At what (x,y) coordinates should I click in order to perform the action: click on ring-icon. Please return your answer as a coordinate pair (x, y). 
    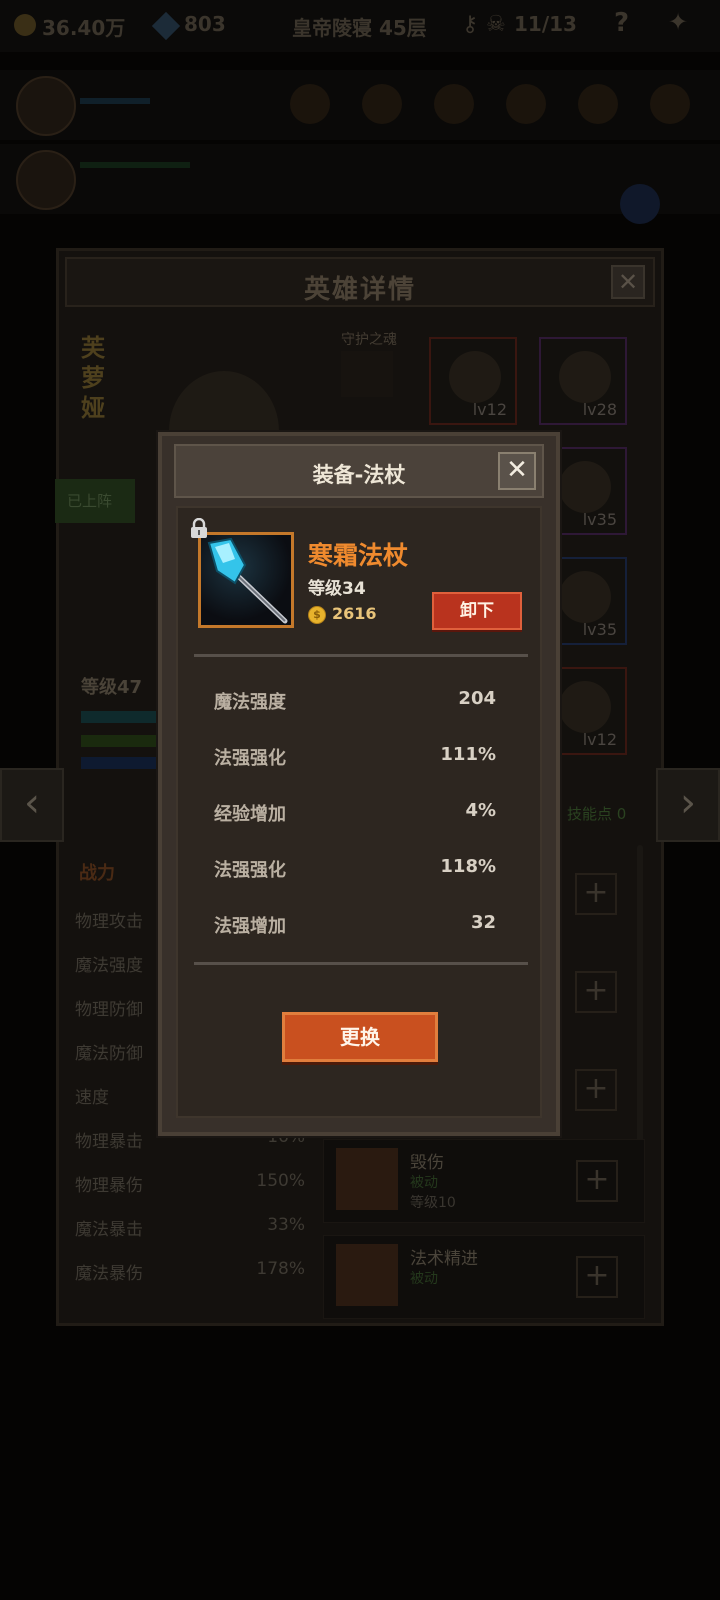
    Looking at the image, I should click on (585, 597).